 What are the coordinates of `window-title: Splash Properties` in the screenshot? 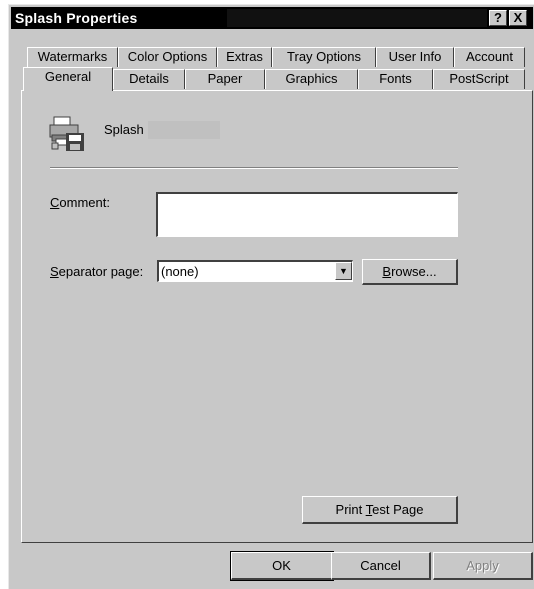 It's located at (76, 18).